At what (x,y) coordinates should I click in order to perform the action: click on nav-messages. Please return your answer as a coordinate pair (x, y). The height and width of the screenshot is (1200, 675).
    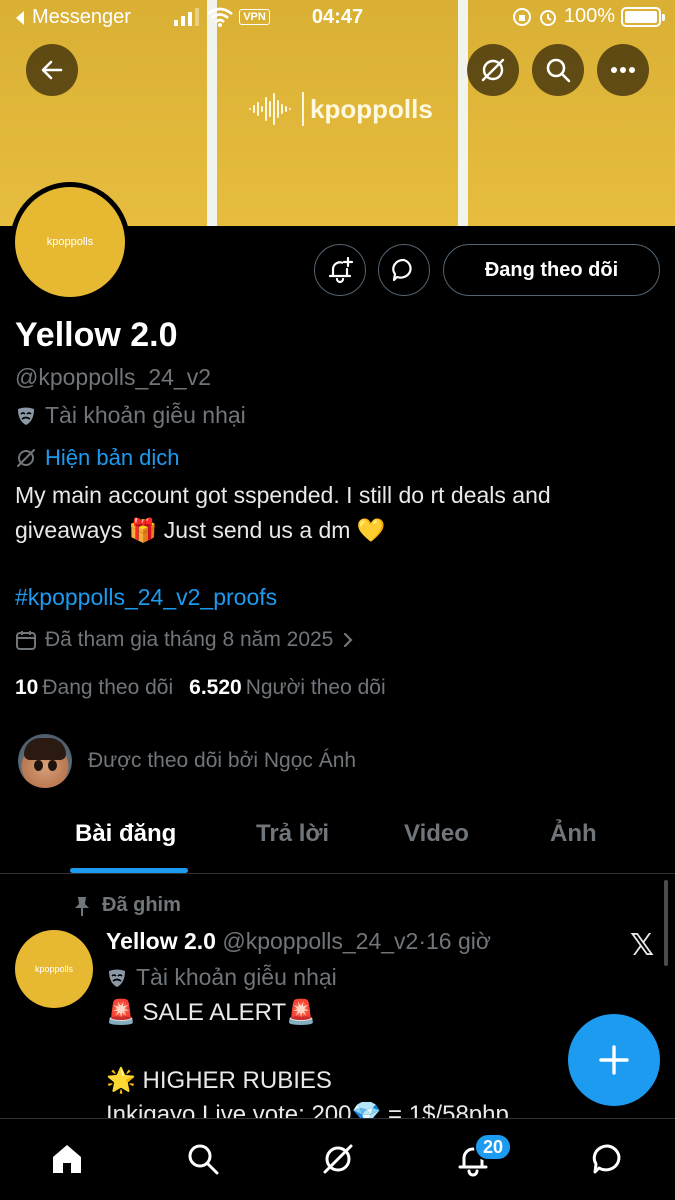
    Looking at the image, I should click on (608, 1159).